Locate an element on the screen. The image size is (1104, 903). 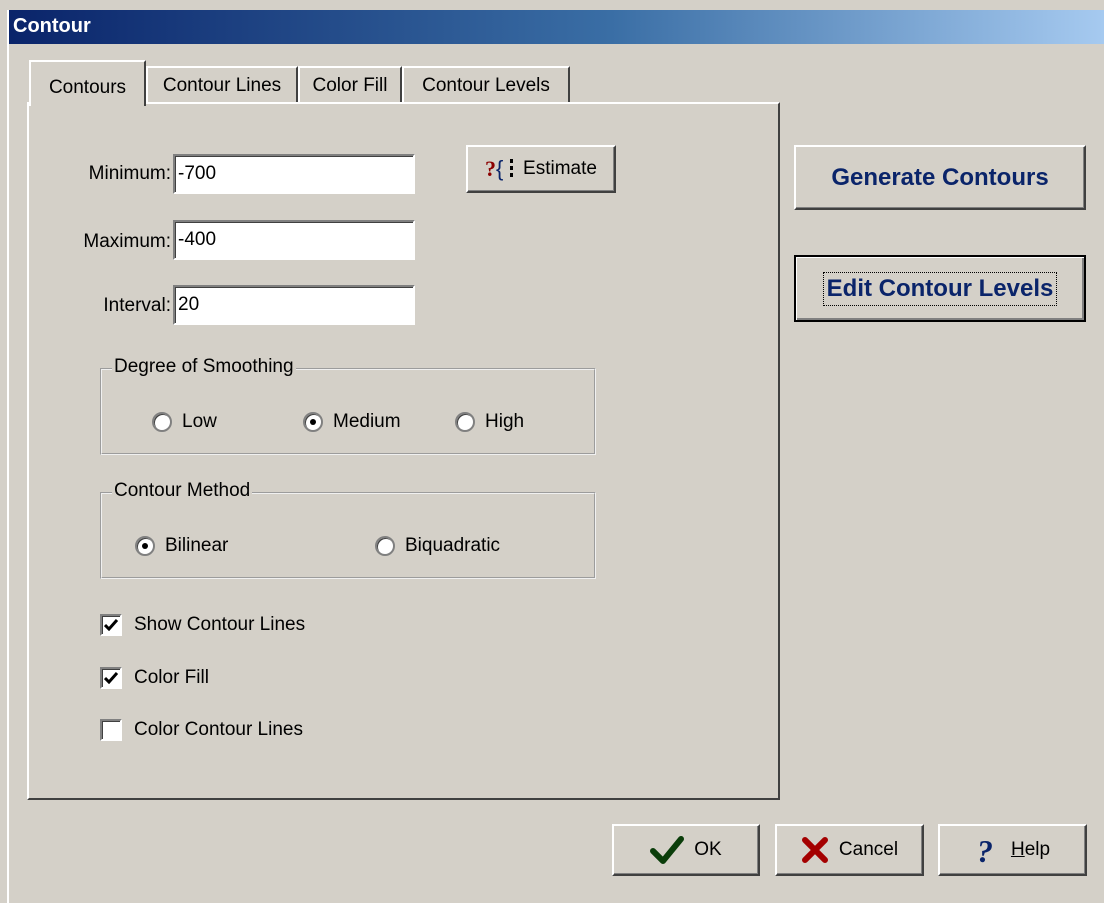
tab-contour-levels: Contour Levels is located at coordinates (486, 84).